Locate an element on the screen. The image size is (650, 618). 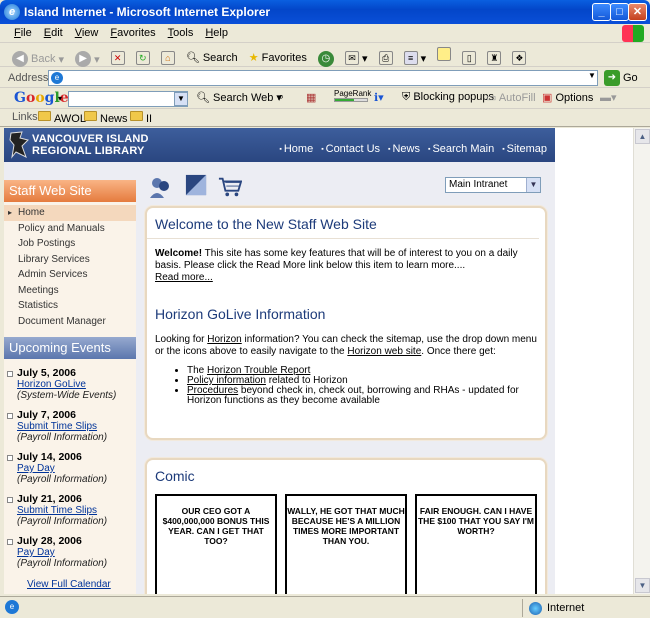
google-menu-chevron-icon: ▾ is located at coordinates (60, 98).